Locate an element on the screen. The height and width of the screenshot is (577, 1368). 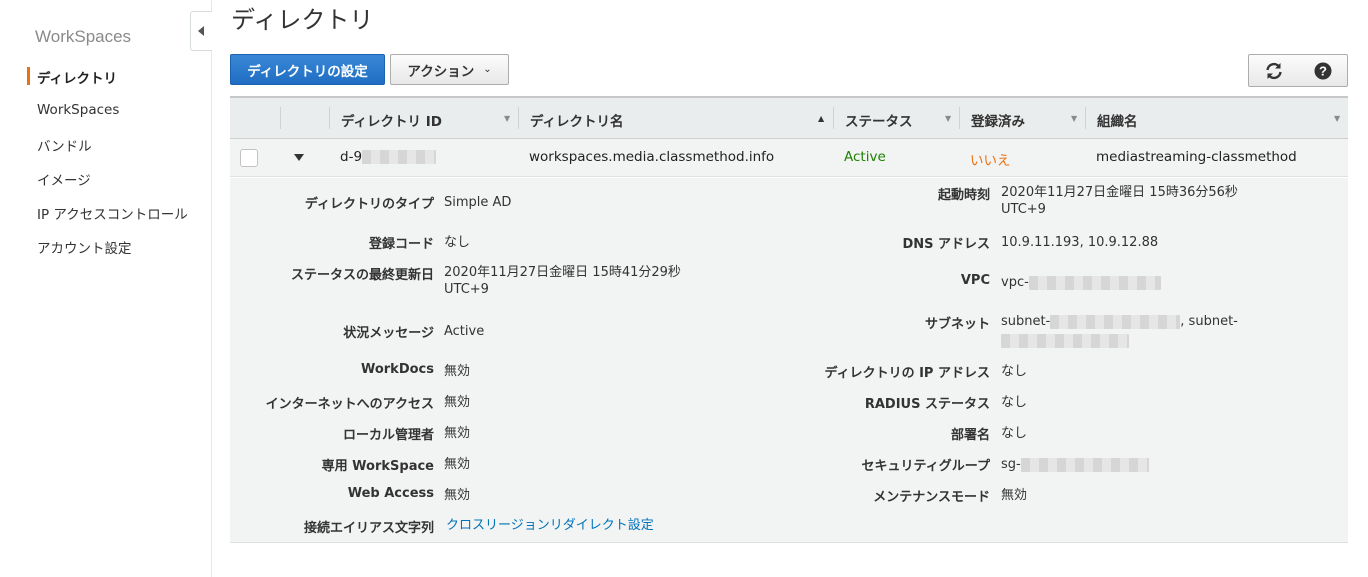
sidebar-title: WorkSpaces is located at coordinates (83, 36).